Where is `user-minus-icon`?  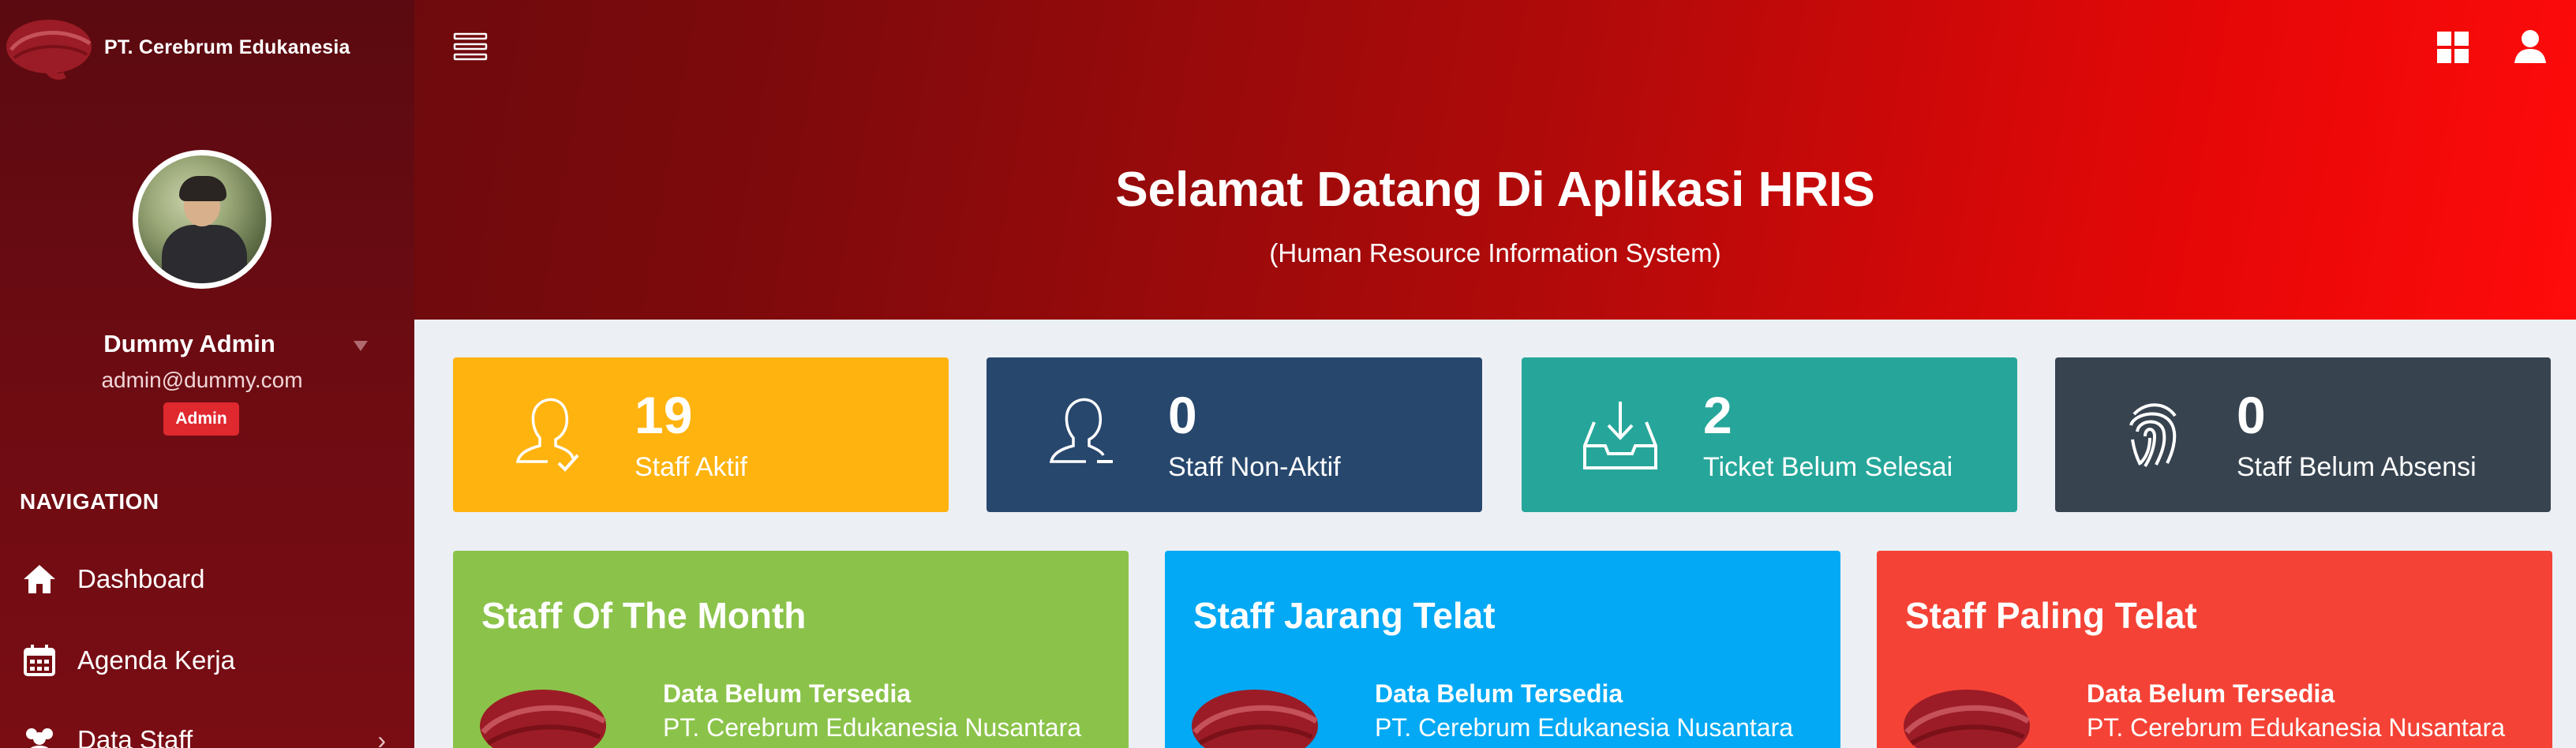 user-minus-icon is located at coordinates (1081, 430).